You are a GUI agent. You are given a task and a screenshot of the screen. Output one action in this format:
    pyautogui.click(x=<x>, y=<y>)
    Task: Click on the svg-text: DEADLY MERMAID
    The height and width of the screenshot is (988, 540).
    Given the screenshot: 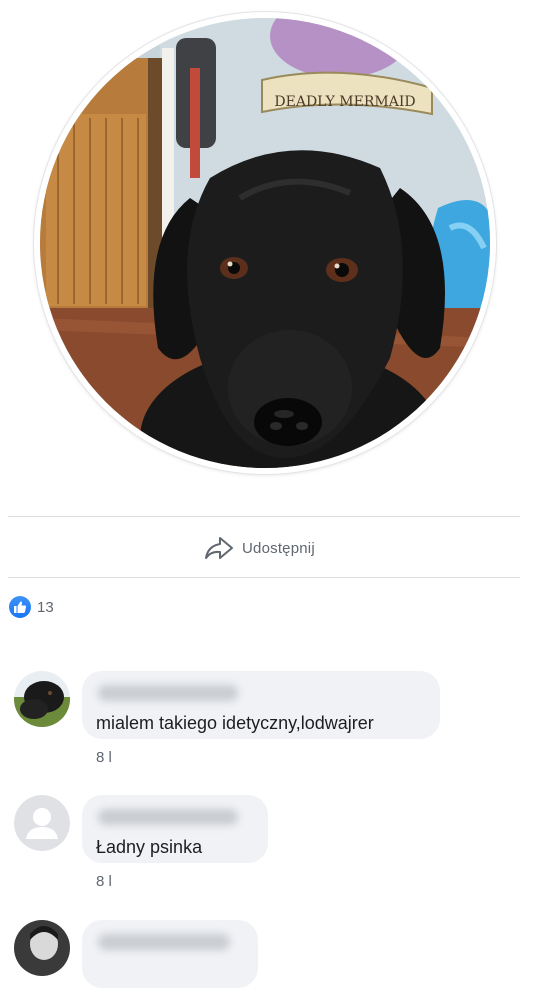 What is the action you would take?
    pyautogui.click(x=344, y=102)
    